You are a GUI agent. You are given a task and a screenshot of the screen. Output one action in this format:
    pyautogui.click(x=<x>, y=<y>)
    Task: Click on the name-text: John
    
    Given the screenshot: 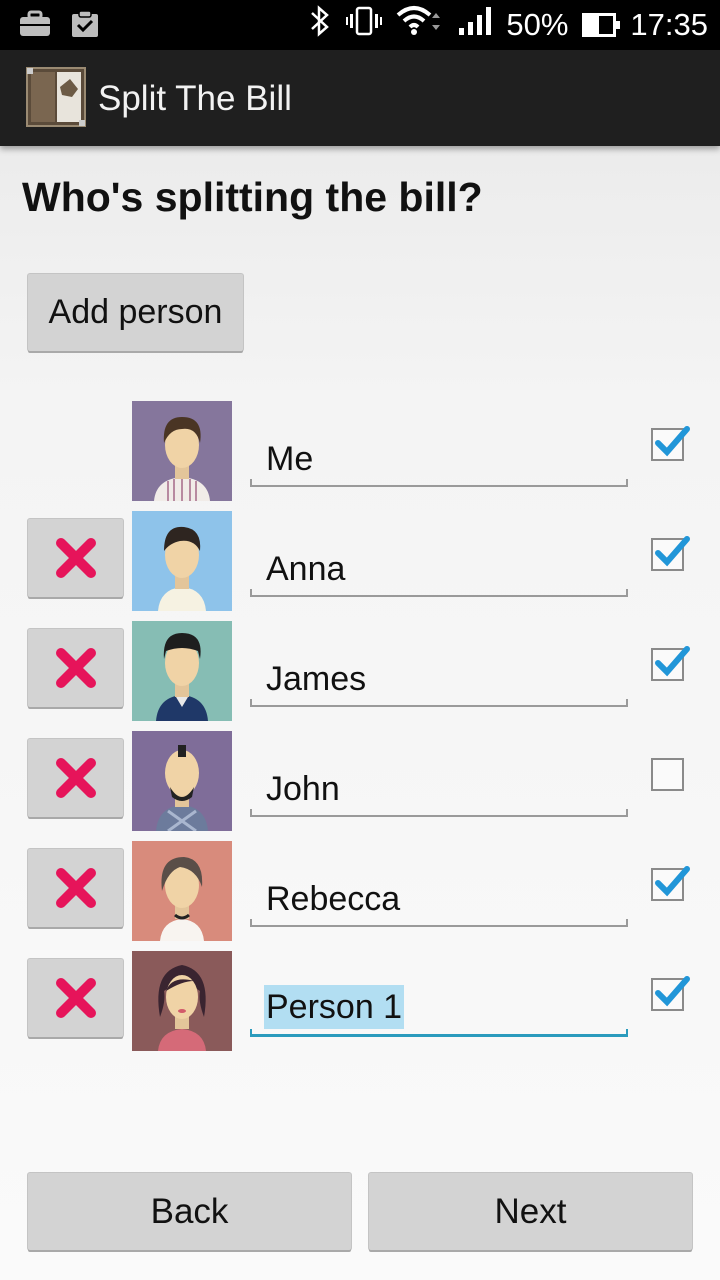 What is the action you would take?
    pyautogui.click(x=303, y=789)
    